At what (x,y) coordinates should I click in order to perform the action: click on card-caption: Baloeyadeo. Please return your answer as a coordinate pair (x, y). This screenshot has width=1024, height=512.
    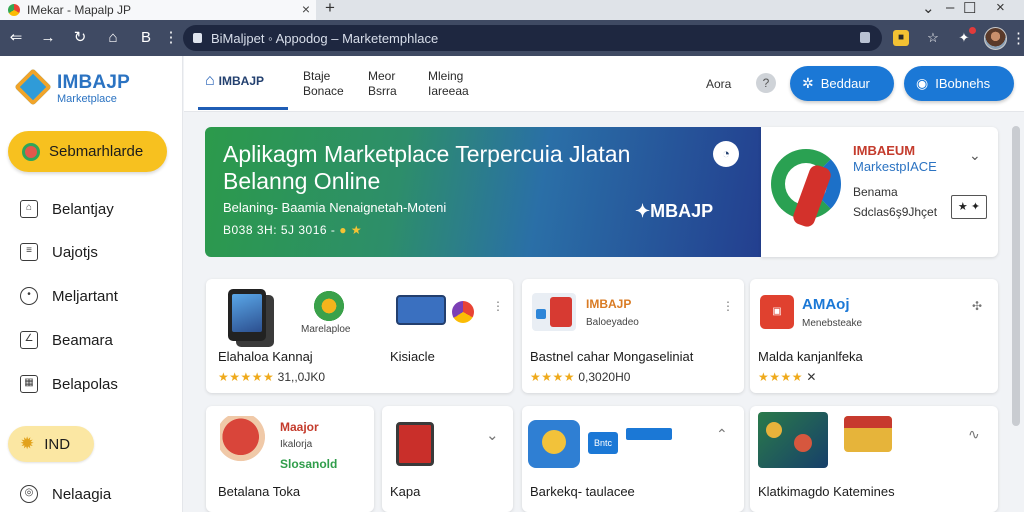
    Looking at the image, I should click on (612, 322).